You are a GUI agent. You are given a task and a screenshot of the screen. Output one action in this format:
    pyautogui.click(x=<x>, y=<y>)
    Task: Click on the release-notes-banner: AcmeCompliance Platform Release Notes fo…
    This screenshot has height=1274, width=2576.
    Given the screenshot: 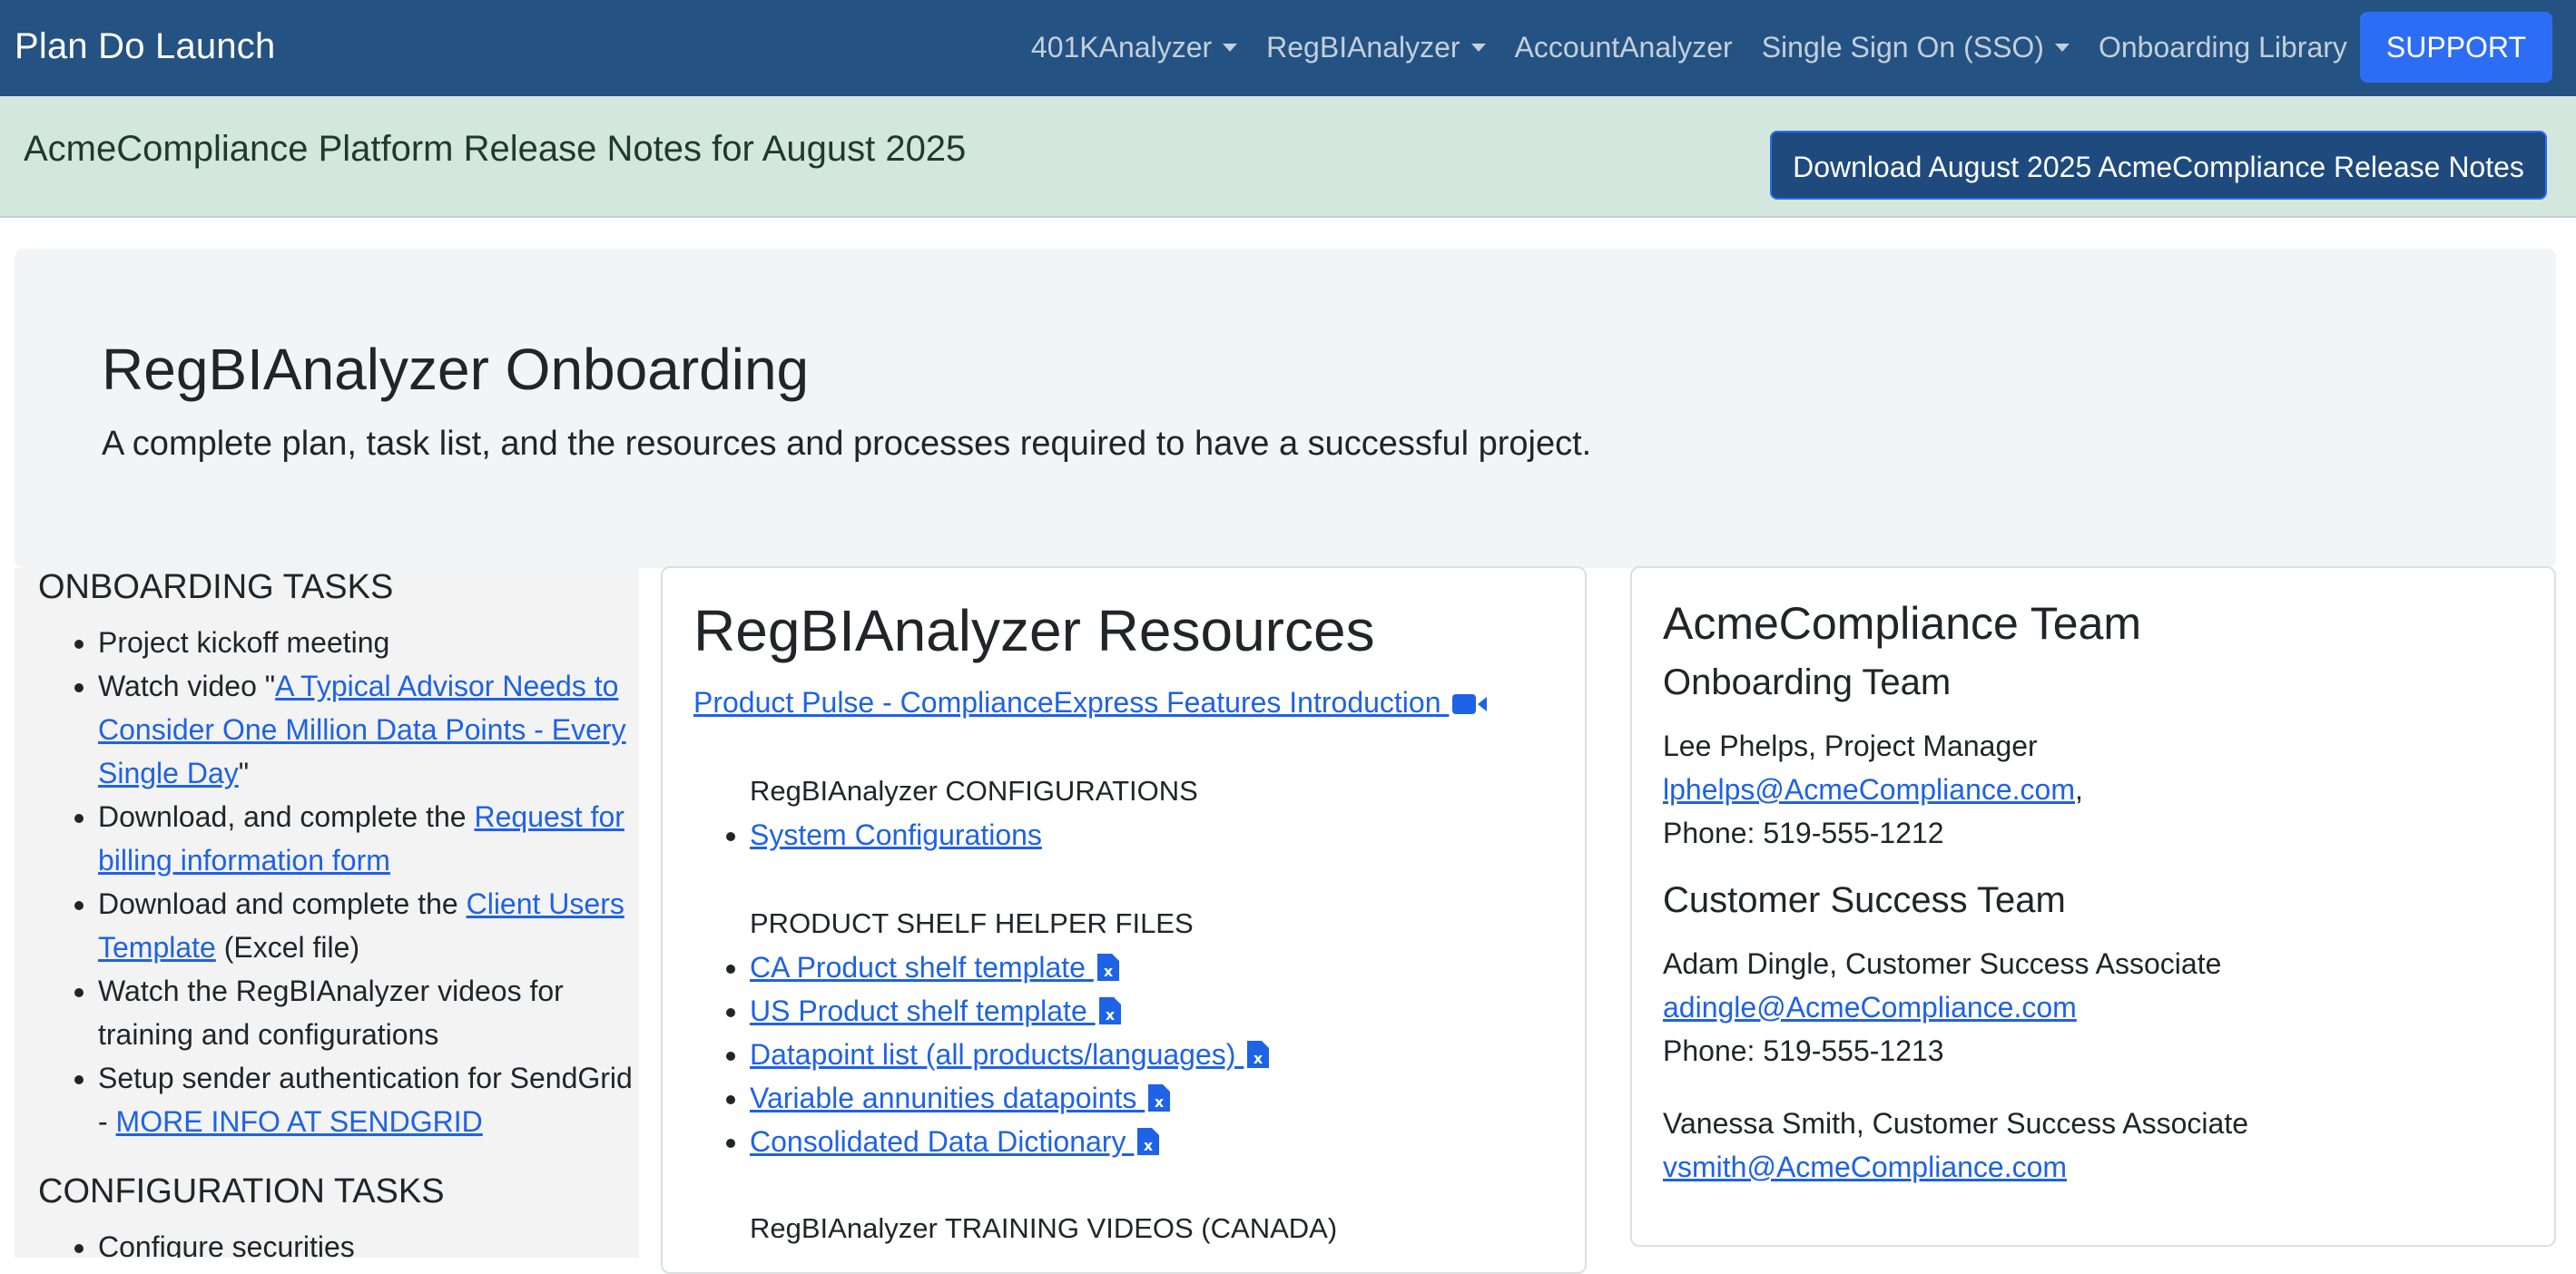 What is the action you would take?
    pyautogui.click(x=1288, y=157)
    